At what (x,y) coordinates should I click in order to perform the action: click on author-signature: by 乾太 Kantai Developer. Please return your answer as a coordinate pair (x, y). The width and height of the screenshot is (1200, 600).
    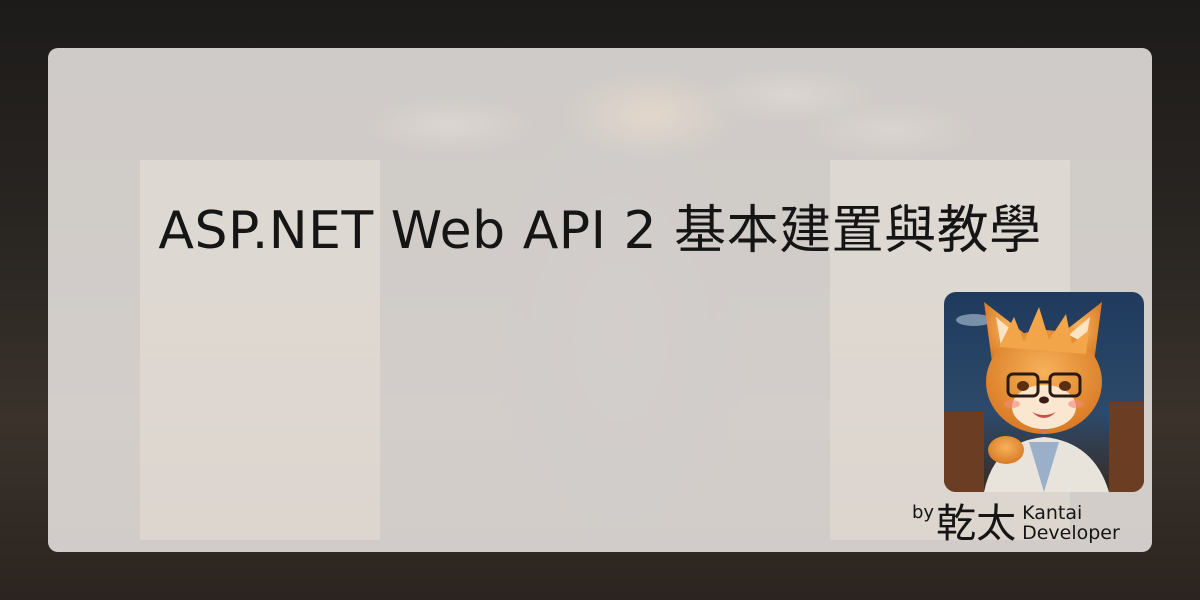
    Looking at the image, I should click on (1016, 524).